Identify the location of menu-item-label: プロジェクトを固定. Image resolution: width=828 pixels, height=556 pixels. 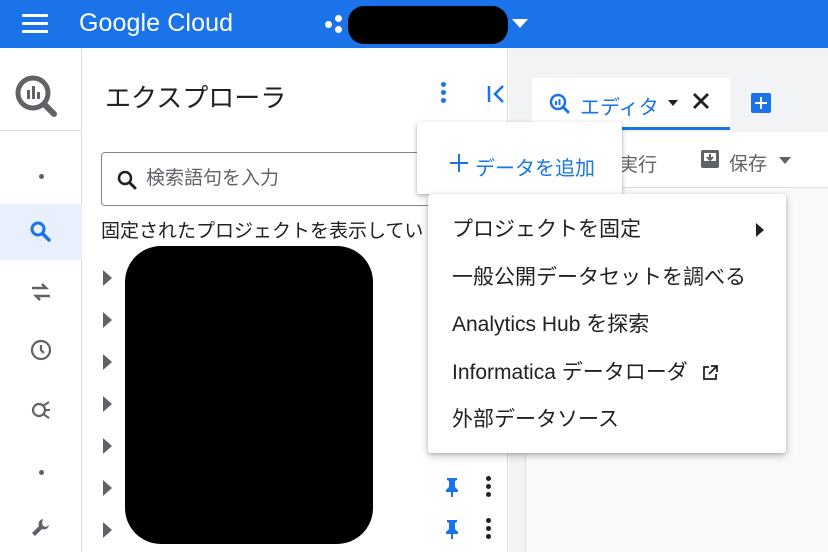
(546, 229).